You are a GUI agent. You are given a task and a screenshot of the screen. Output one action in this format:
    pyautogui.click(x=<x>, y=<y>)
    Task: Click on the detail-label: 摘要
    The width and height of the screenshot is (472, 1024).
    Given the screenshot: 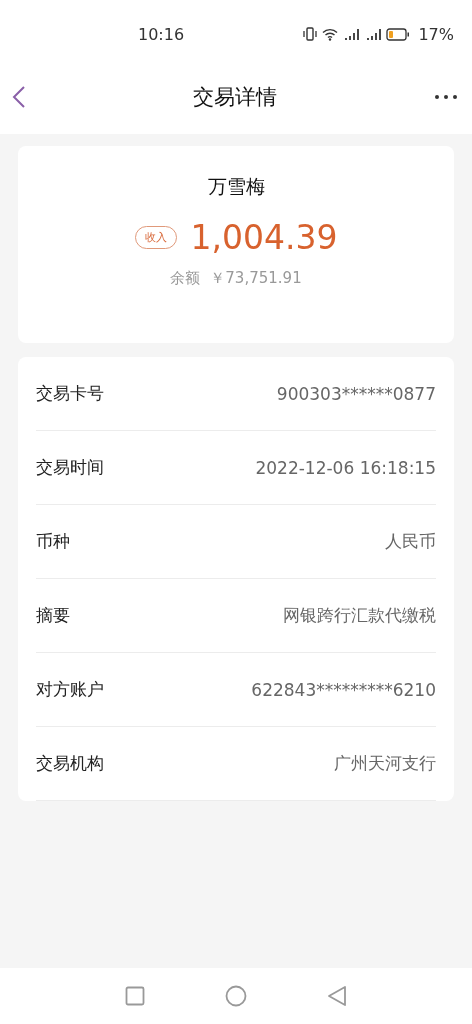 What is the action you would take?
    pyautogui.click(x=53, y=615)
    